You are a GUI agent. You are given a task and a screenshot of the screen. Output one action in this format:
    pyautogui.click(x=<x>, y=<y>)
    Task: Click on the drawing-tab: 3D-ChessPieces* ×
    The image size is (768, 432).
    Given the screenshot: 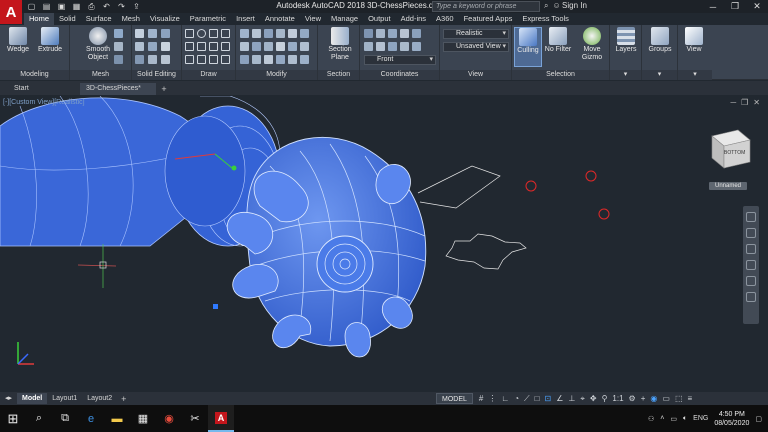 What is the action you would take?
    pyautogui.click(x=118, y=93)
    